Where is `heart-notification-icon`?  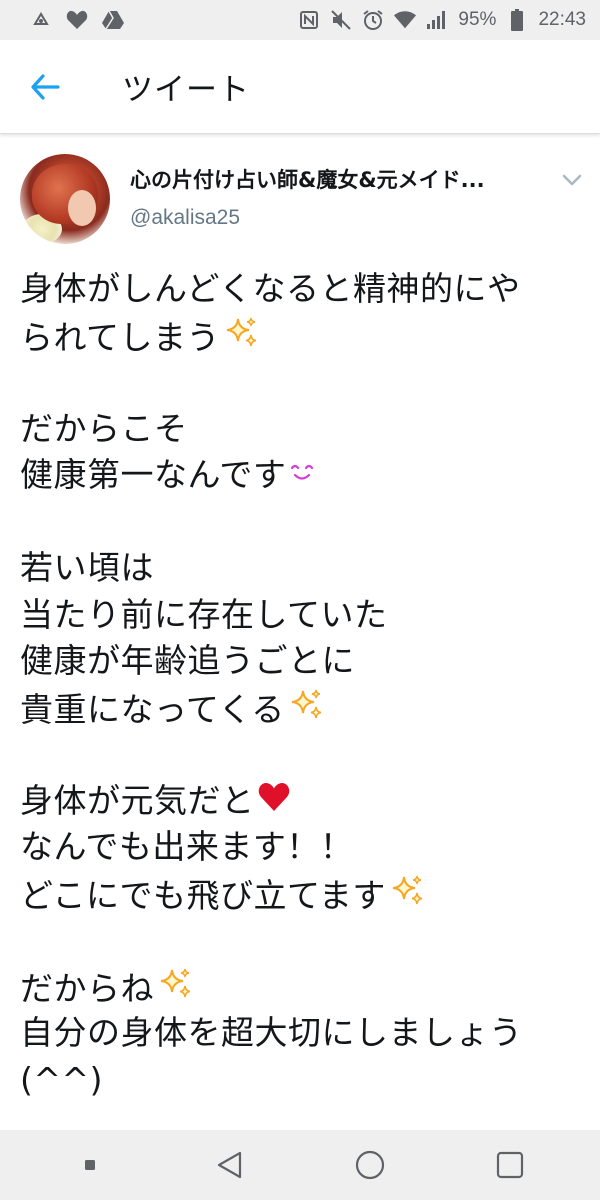
heart-notification-icon is located at coordinates (77, 20).